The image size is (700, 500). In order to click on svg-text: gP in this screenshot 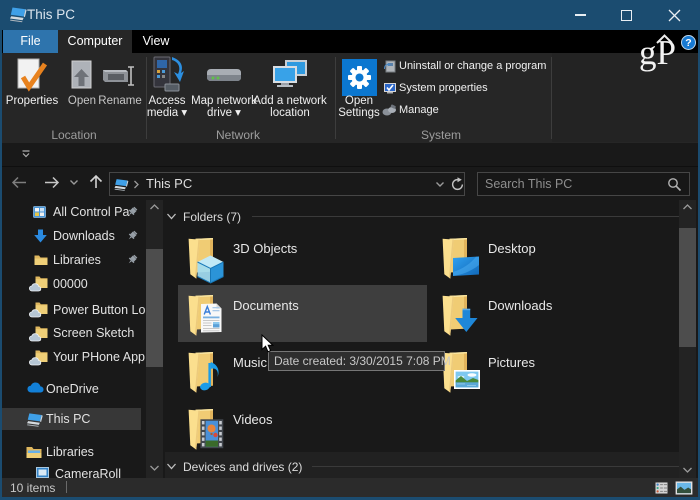, I will do `click(657, 52)`.